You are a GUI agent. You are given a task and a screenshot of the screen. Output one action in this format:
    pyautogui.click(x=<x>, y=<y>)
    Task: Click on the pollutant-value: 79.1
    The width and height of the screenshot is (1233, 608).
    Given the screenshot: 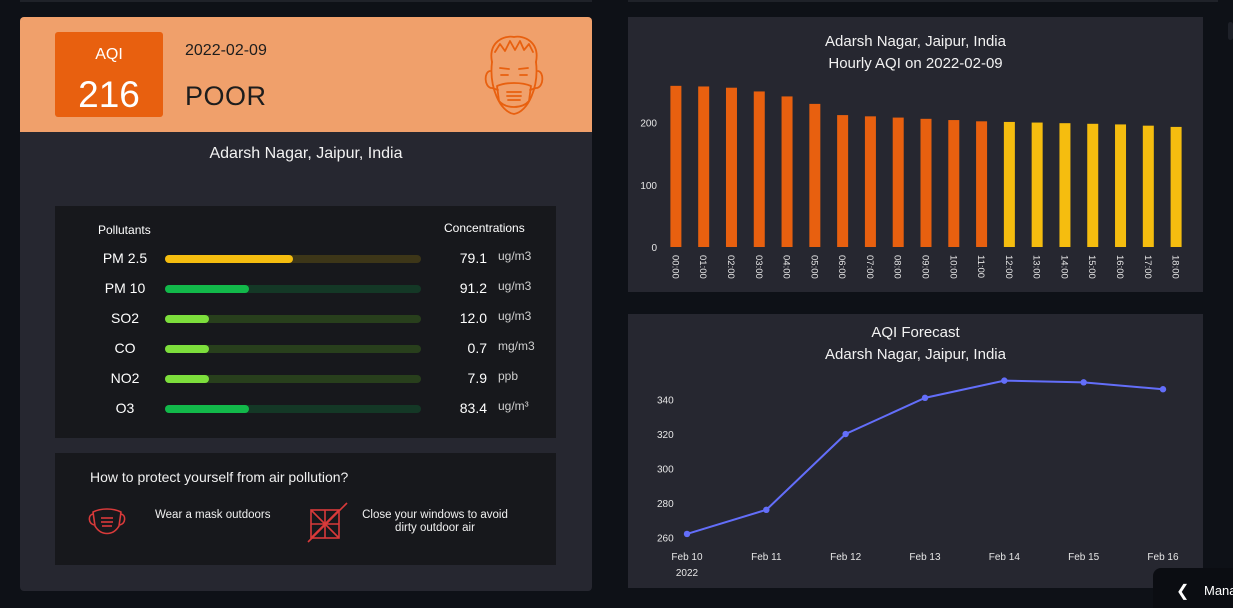 What is the action you would take?
    pyautogui.click(x=473, y=258)
    